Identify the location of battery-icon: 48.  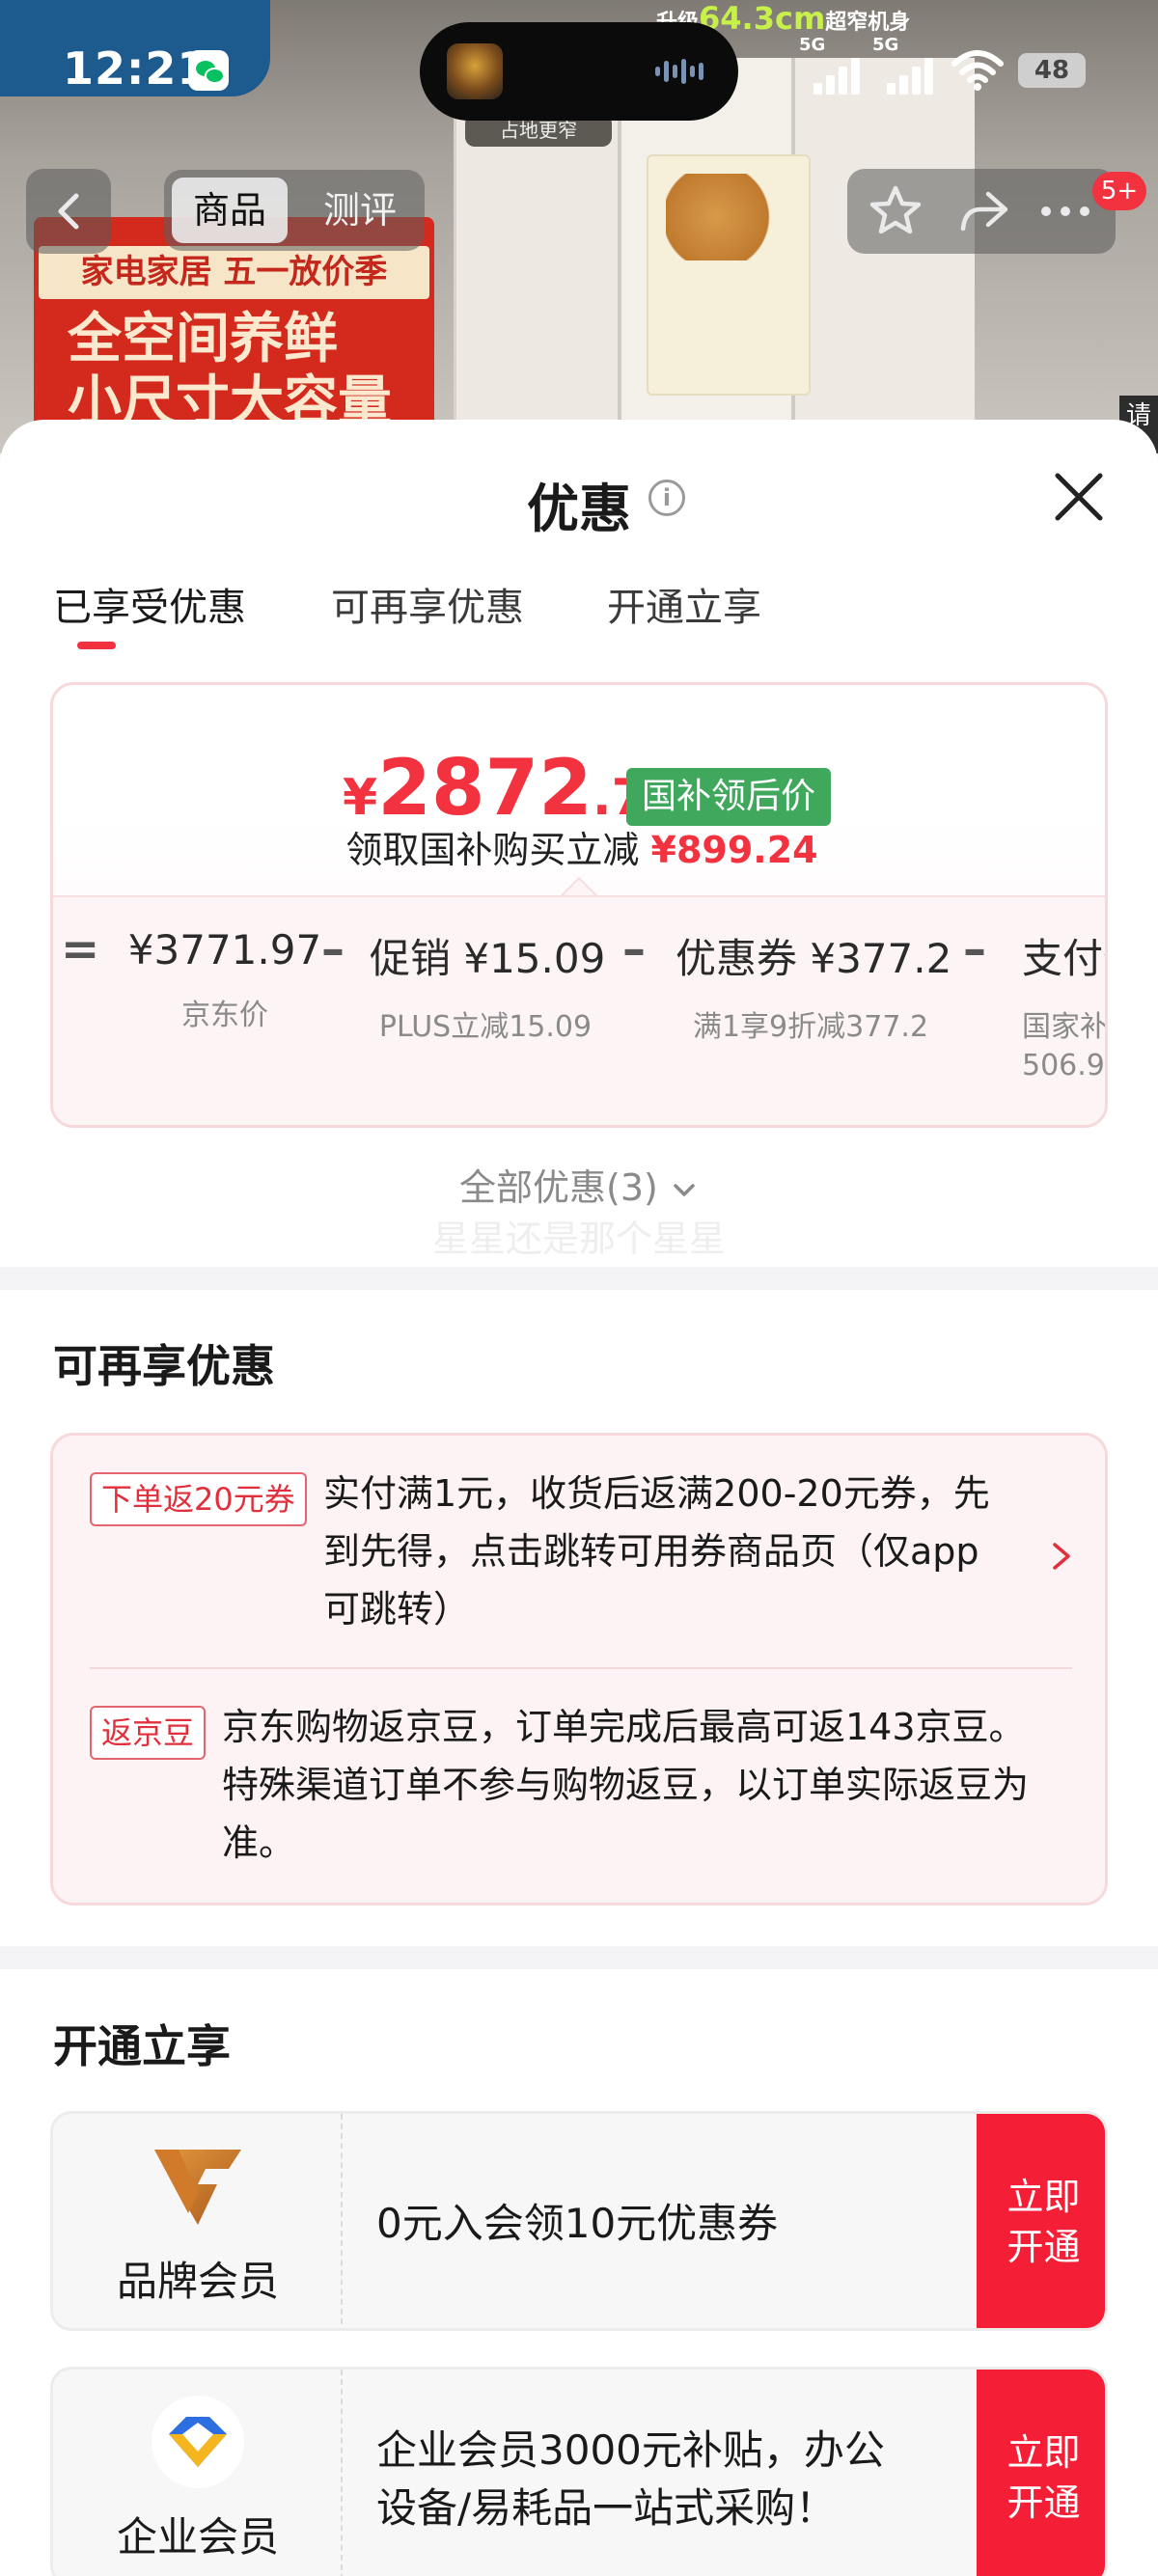
(1052, 70).